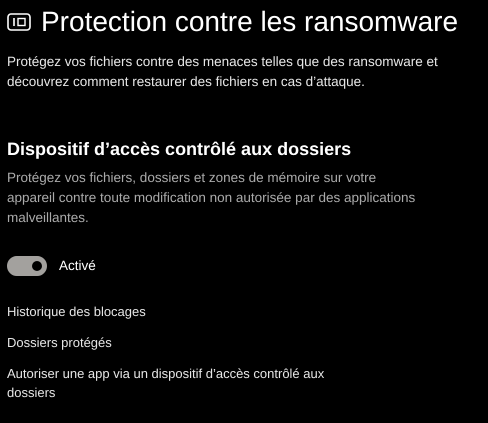  What do you see at coordinates (182, 383) in the screenshot?
I see `settings-link: Autoriser une app via un dispositif d’accès contrôlé aux dossiers` at bounding box center [182, 383].